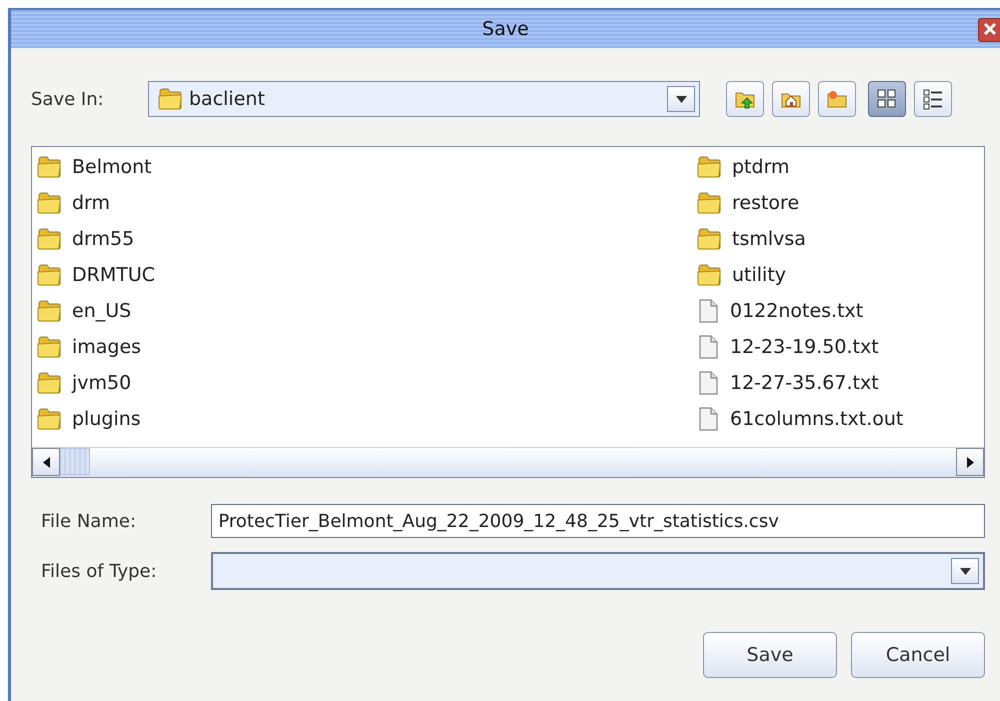  Describe the element at coordinates (75, 461) in the screenshot. I see `scroll-thumb` at that location.